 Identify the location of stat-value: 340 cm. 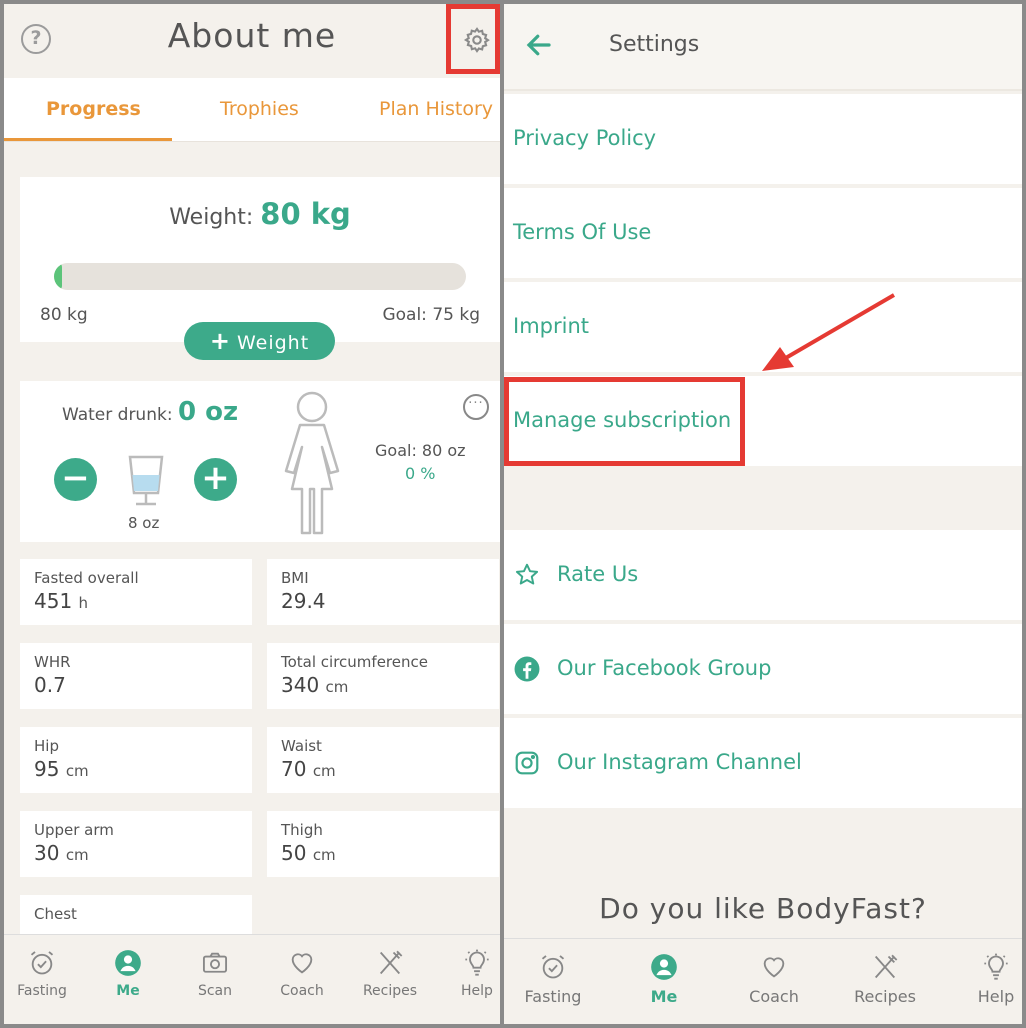
(314, 685).